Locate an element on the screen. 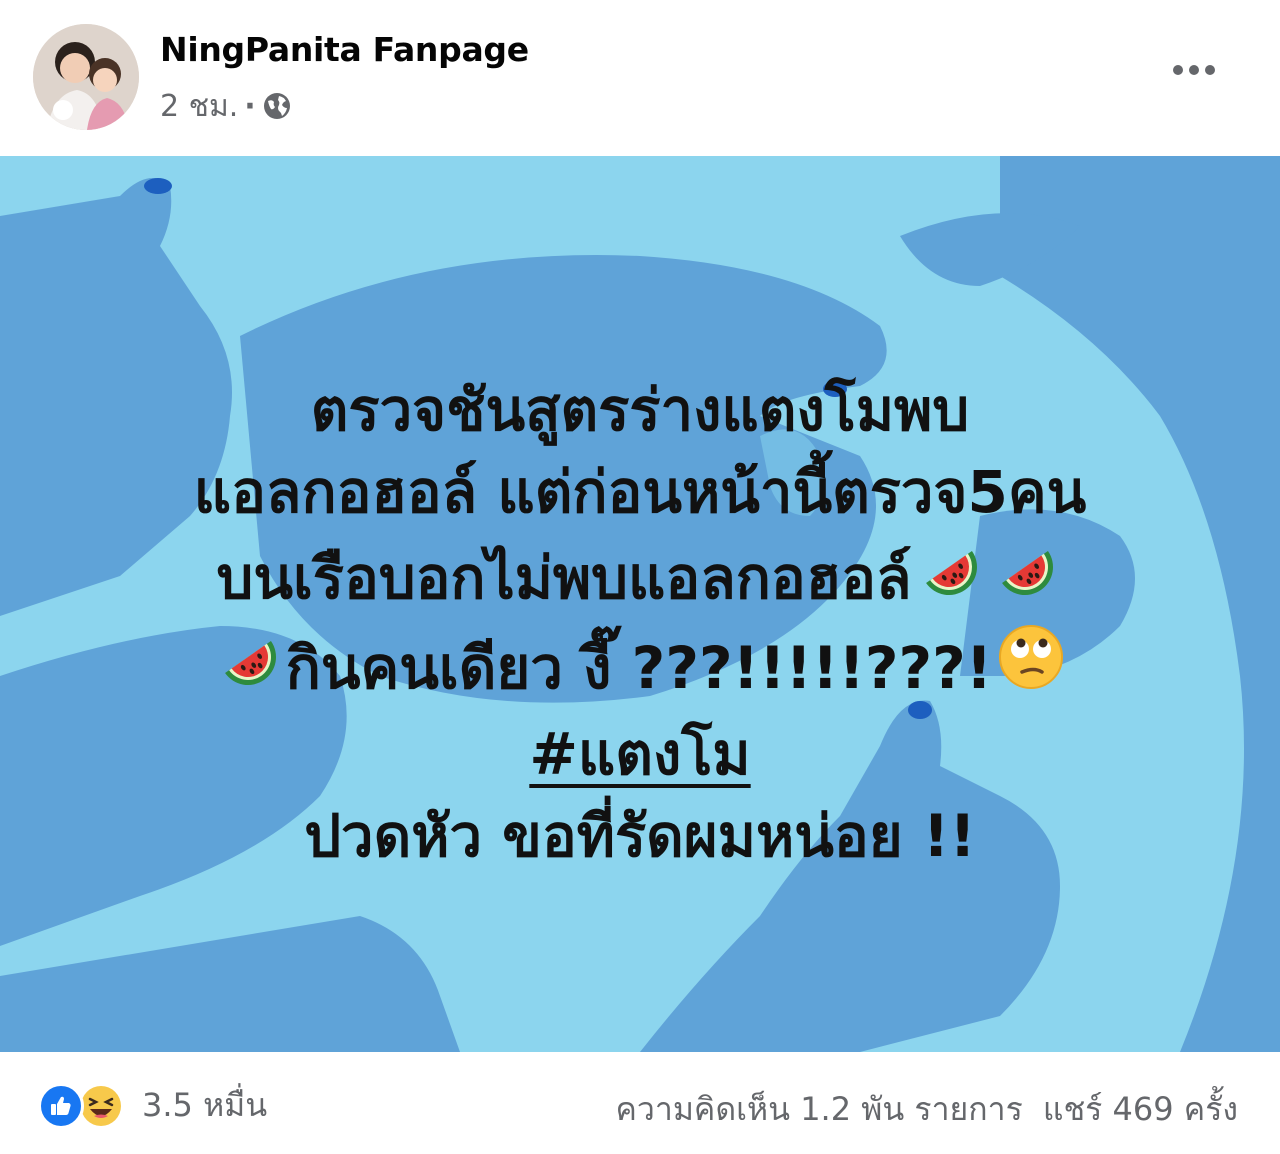  reactions-summary: 3.5 หมื่น is located at coordinates (152, 1105).